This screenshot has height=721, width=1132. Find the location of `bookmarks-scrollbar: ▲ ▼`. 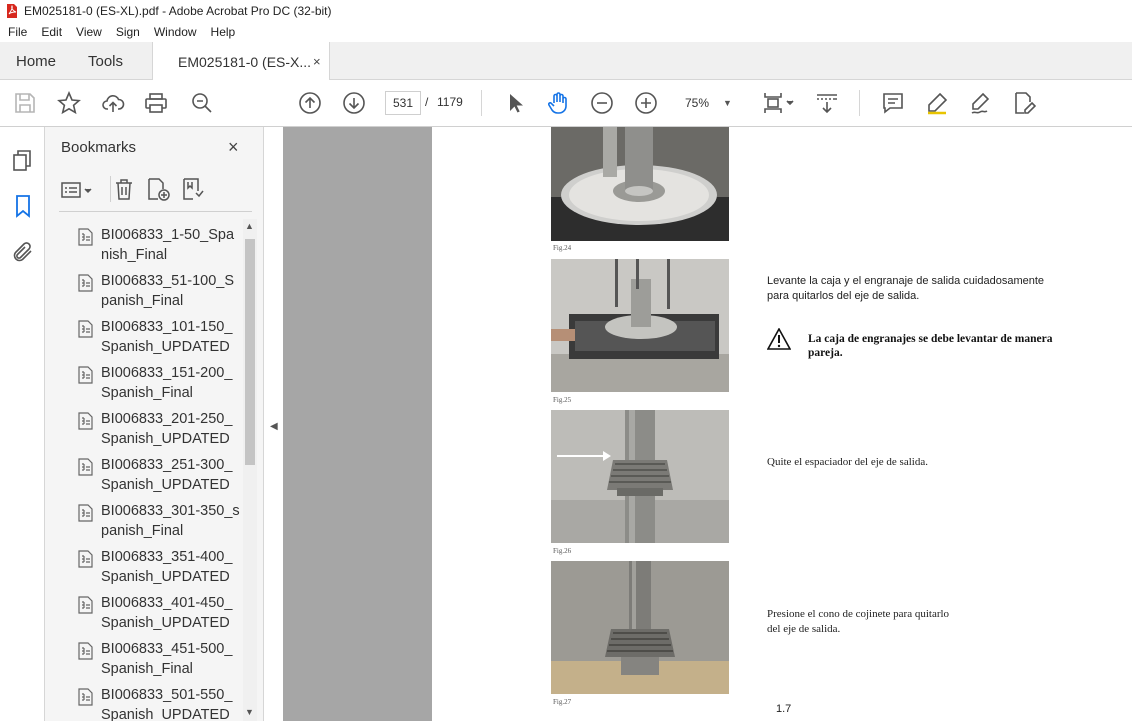

bookmarks-scrollbar: ▲ ▼ is located at coordinates (250, 470).